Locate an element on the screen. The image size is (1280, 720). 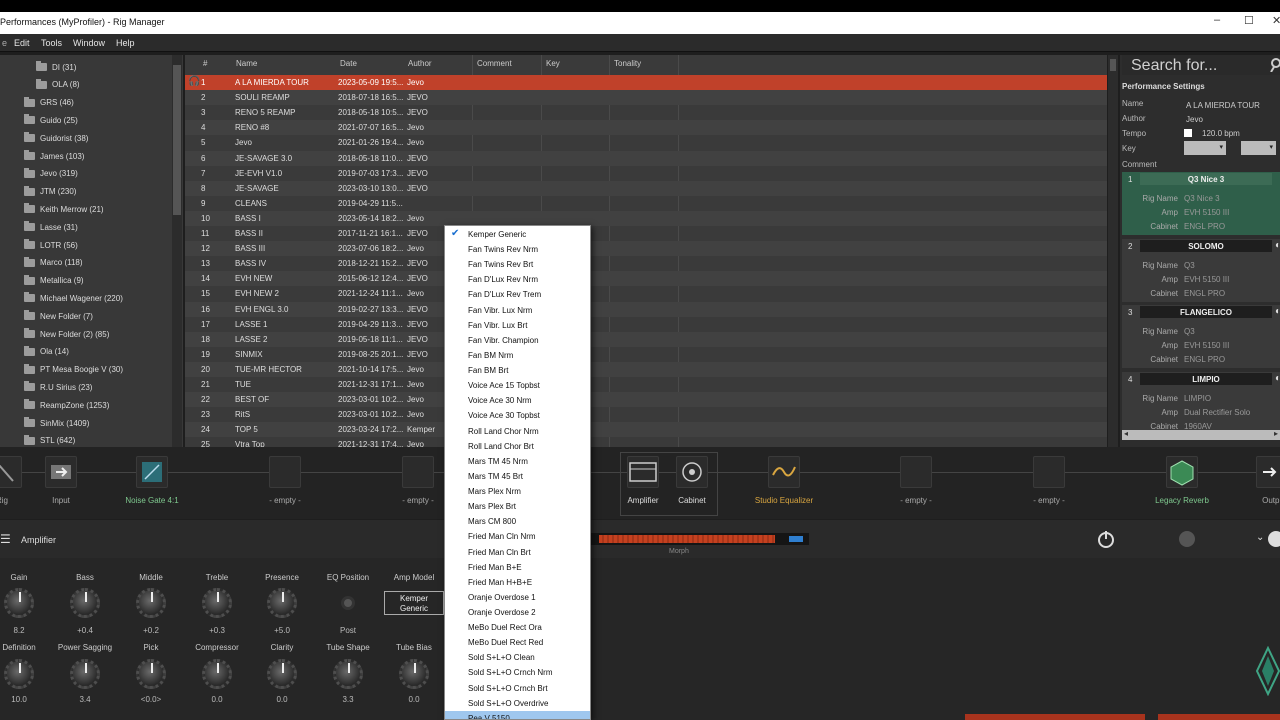
dropdown-item: Fried Man H+B+E is located at coordinates (517, 582).